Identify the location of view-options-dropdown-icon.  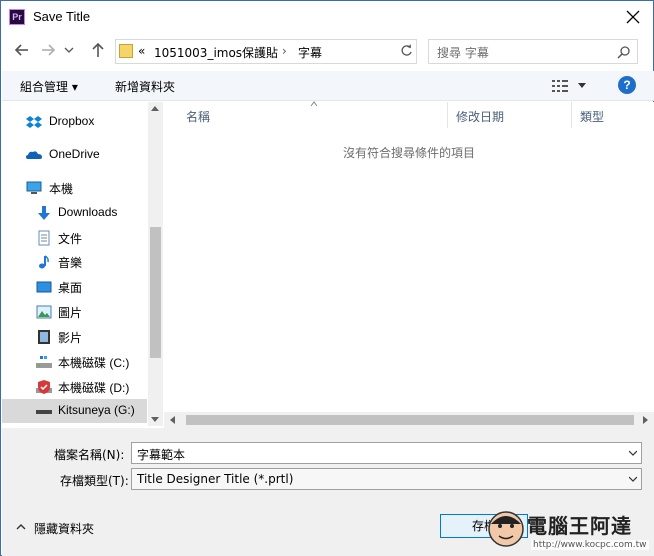
(582, 85).